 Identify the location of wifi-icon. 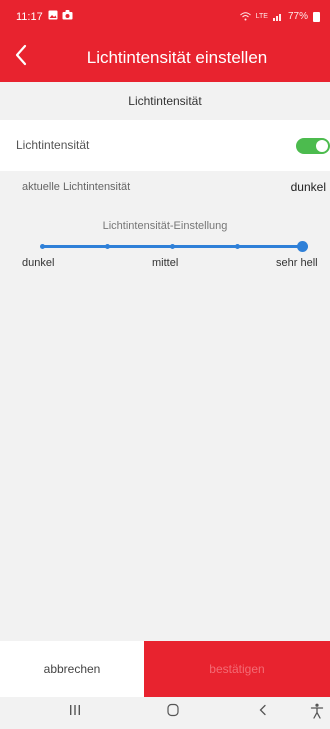
(245, 16).